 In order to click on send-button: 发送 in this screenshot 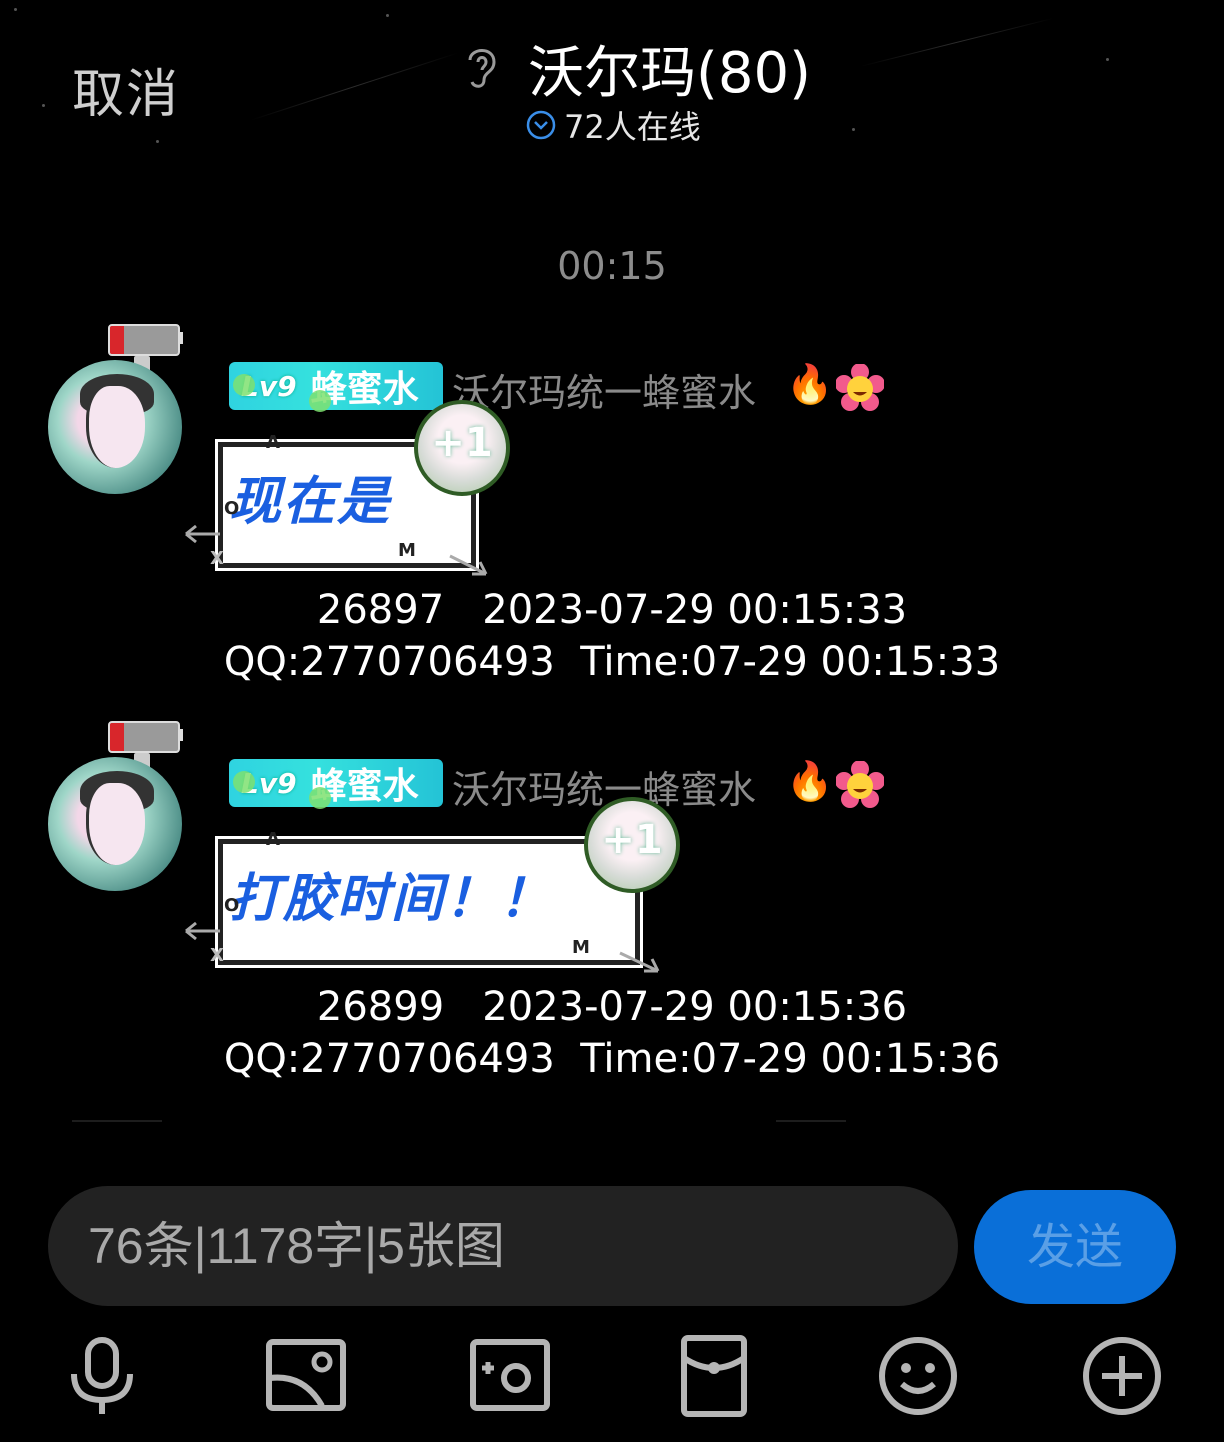, I will do `click(1075, 1247)`.